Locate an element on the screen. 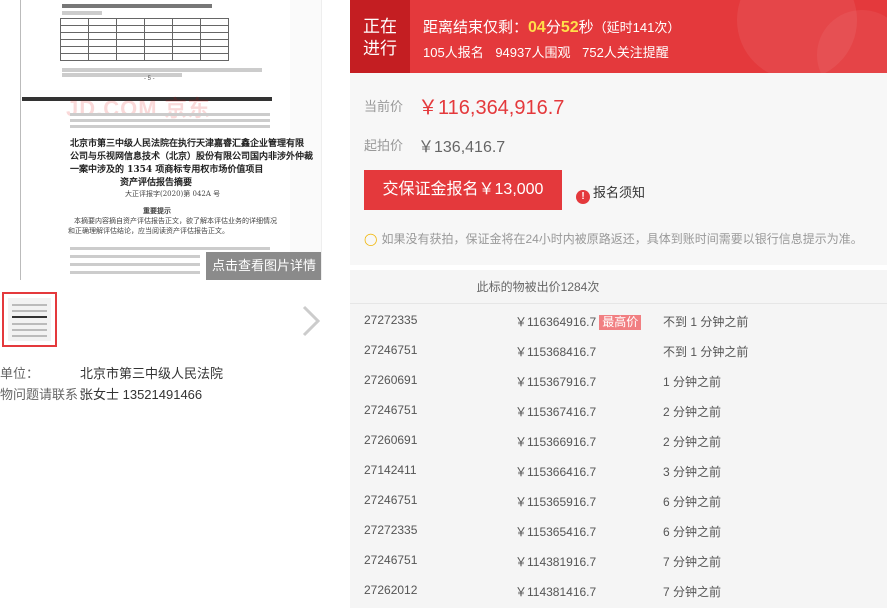 This screenshot has height=608, width=887. countdown-label: 距离结束仅剩： is located at coordinates (476, 27).